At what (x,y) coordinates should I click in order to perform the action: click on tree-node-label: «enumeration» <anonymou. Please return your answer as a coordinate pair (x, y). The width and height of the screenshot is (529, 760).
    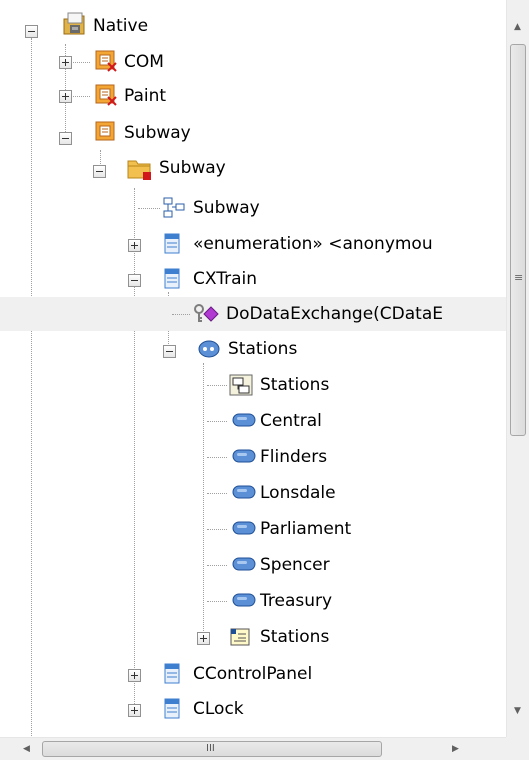
    Looking at the image, I should click on (313, 244).